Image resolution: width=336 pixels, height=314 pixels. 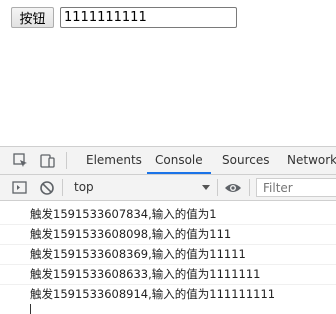 I want to click on trigger-button: 按钮, so click(x=32, y=17).